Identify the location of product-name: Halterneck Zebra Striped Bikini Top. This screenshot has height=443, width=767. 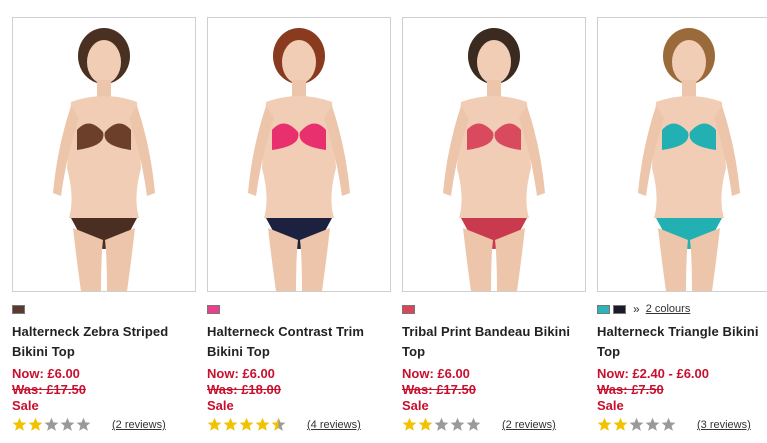
(104, 341).